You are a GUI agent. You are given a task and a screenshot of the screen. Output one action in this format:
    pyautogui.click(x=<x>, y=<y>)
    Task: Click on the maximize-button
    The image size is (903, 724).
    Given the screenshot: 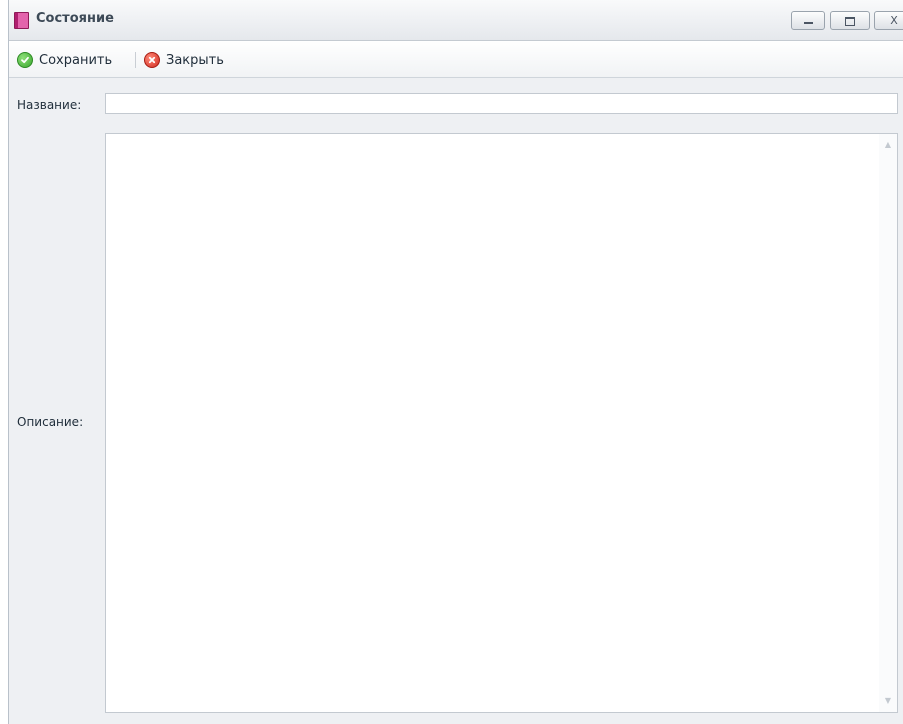 What is the action you would take?
    pyautogui.click(x=850, y=20)
    